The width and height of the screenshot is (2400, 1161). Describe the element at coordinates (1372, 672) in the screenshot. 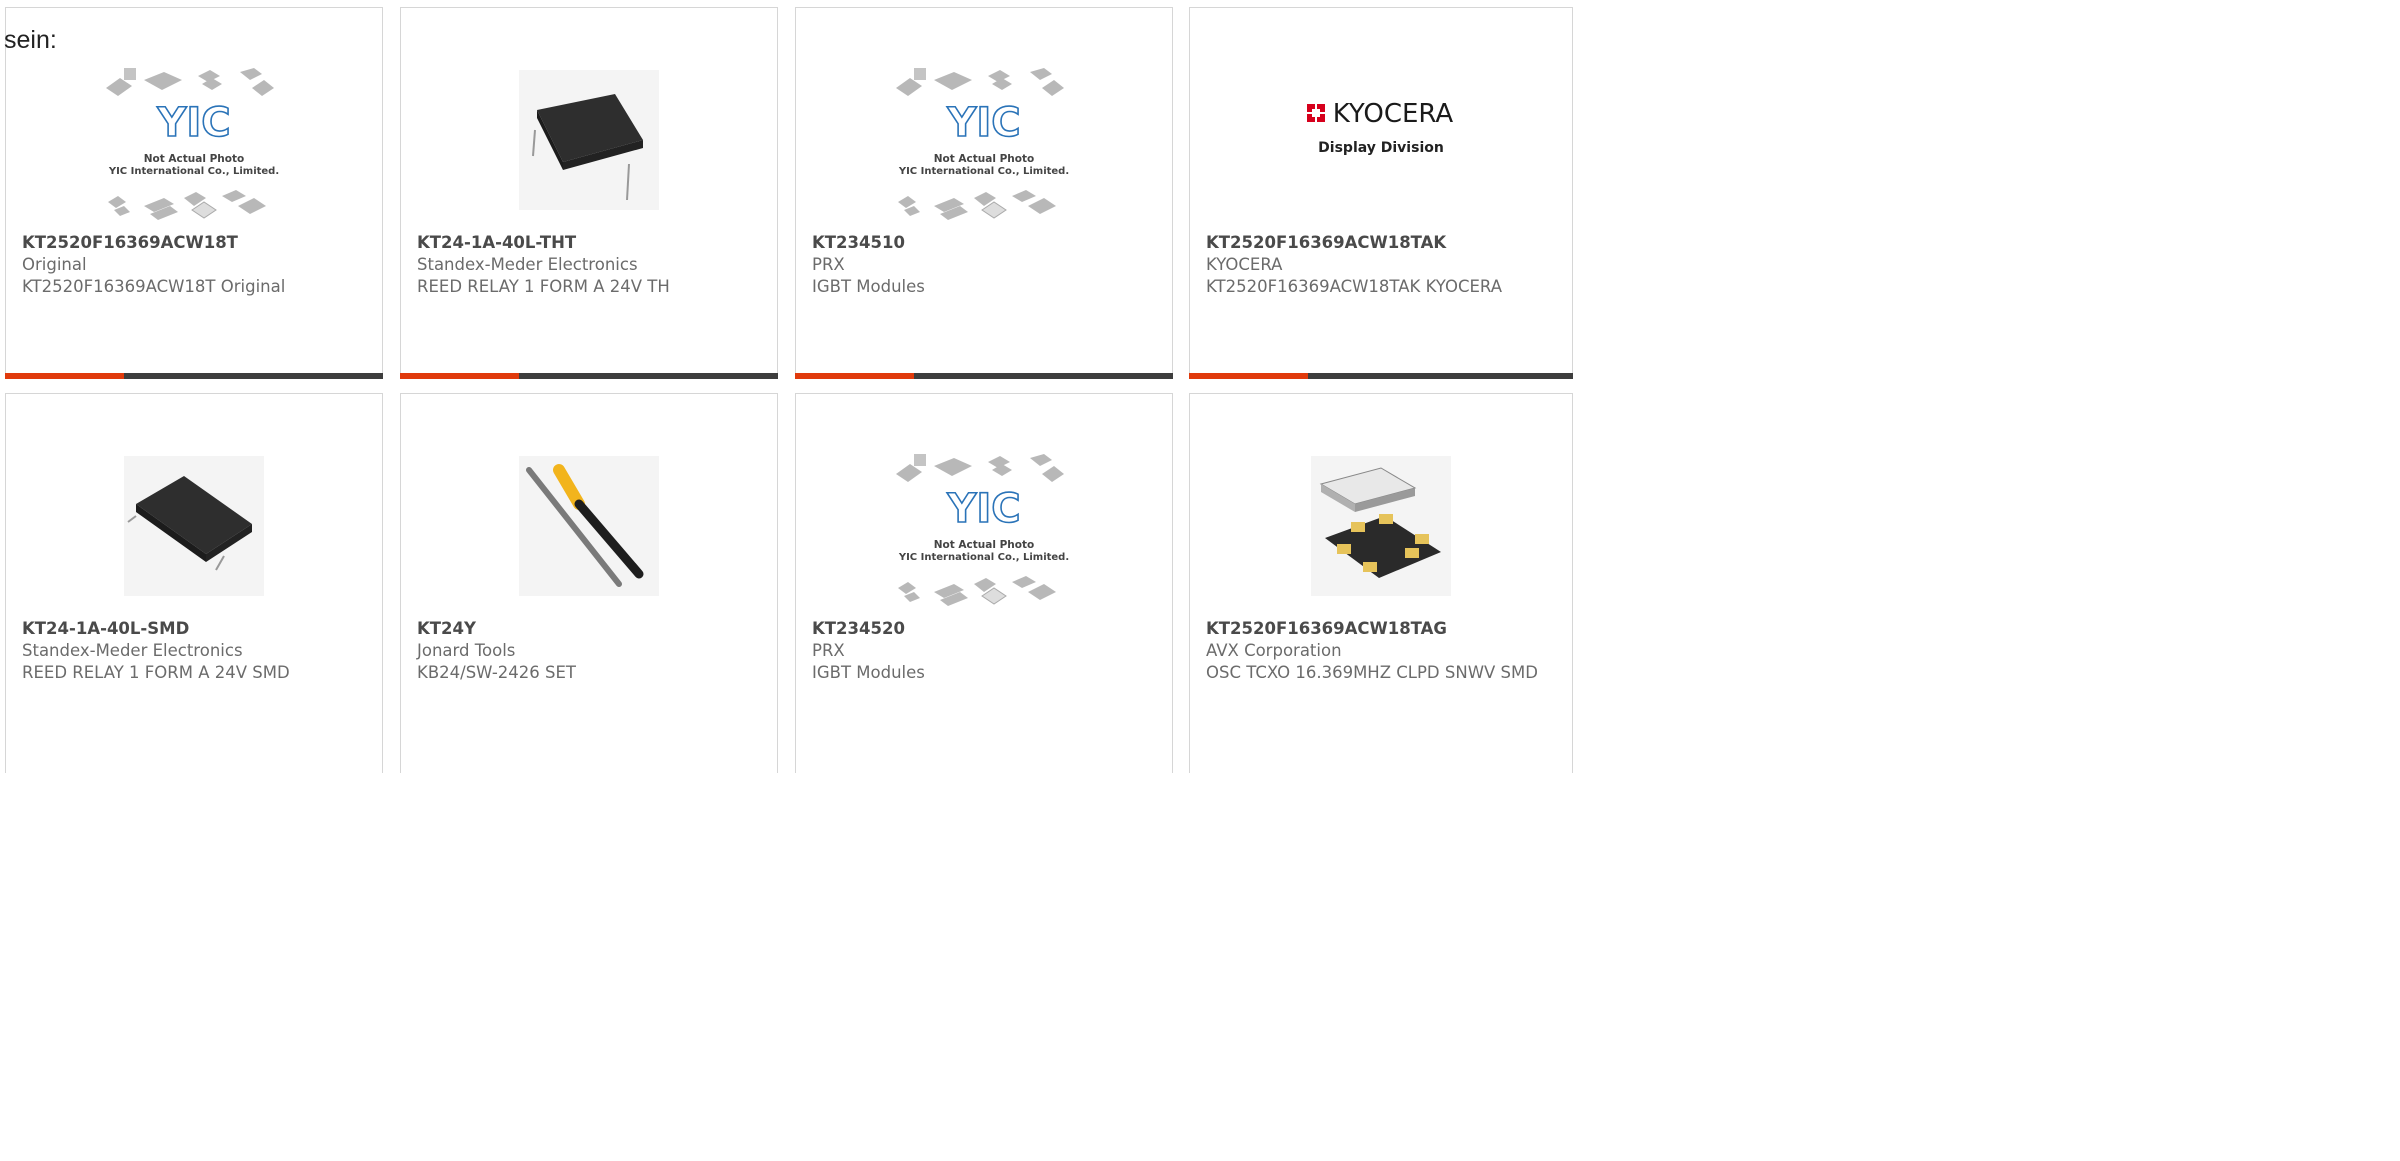

I see `description: OSC TCXO 16.369MHZ CLPD SNWV SMD` at that location.